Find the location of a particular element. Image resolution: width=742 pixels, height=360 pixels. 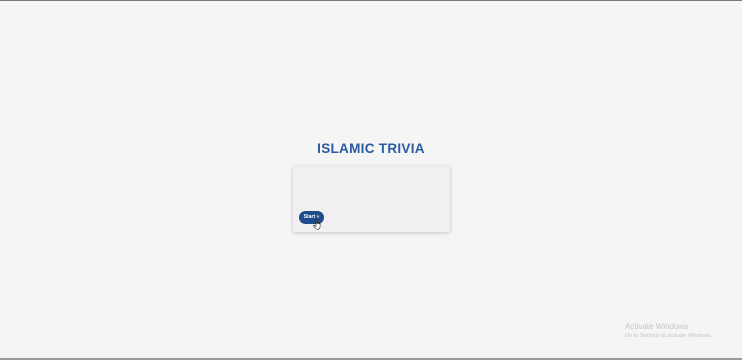

activate-windows-title: Activate Windows is located at coordinates (657, 326).